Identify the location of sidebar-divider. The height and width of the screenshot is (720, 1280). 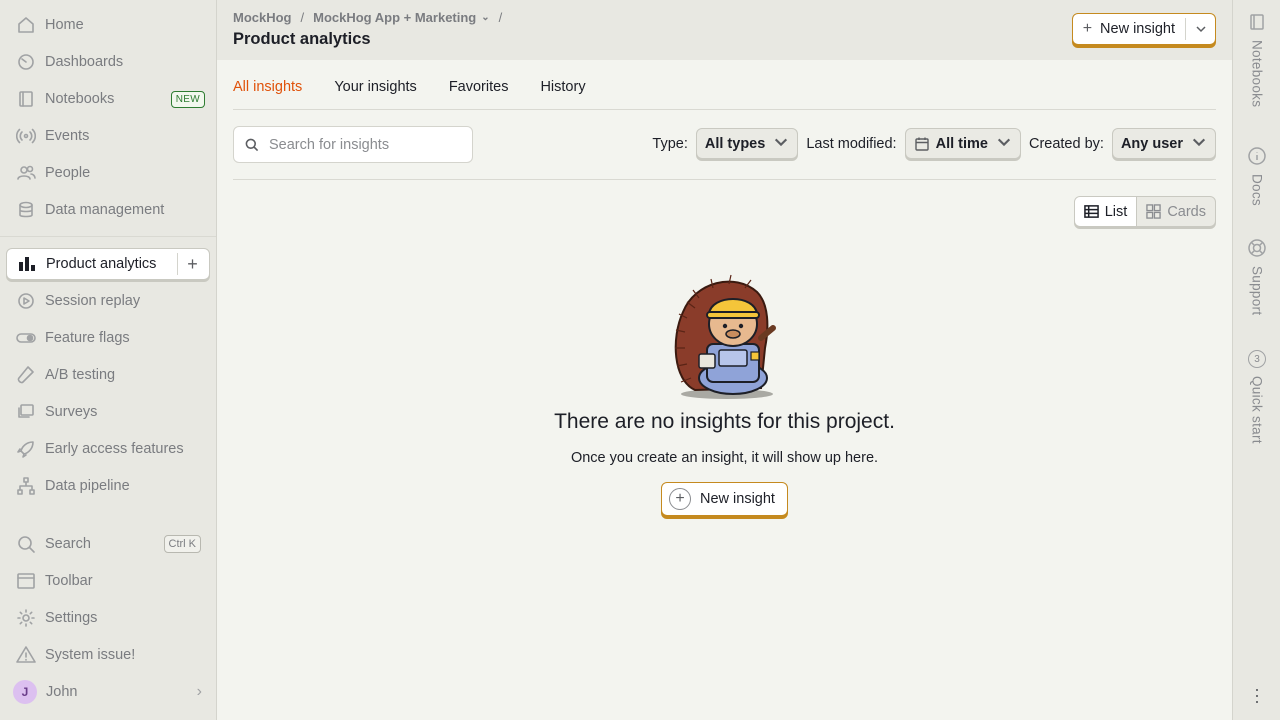
(108, 236).